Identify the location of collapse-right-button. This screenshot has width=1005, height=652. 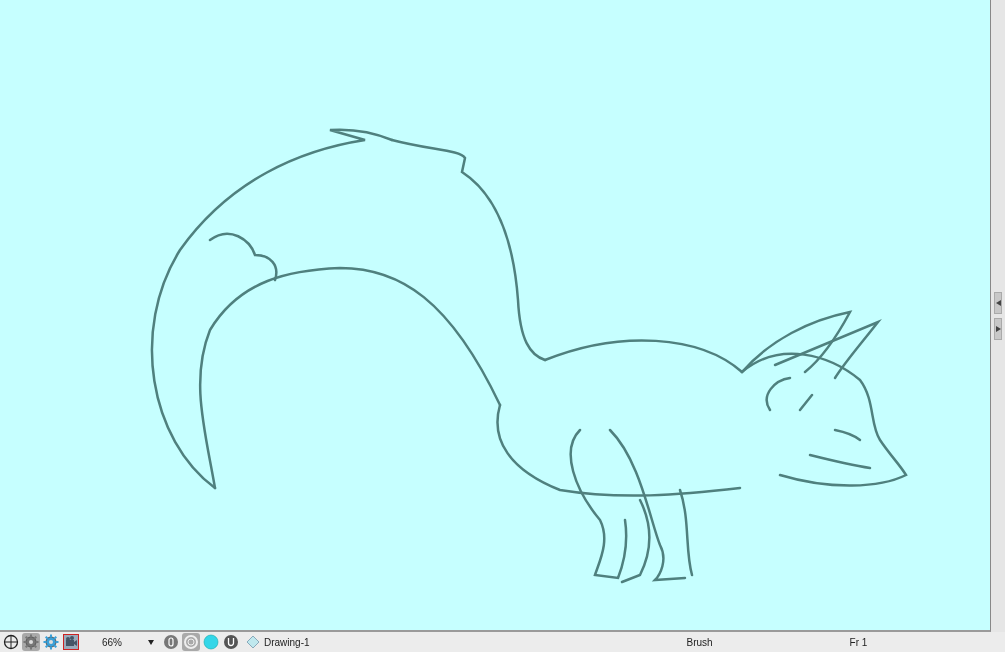
(998, 329).